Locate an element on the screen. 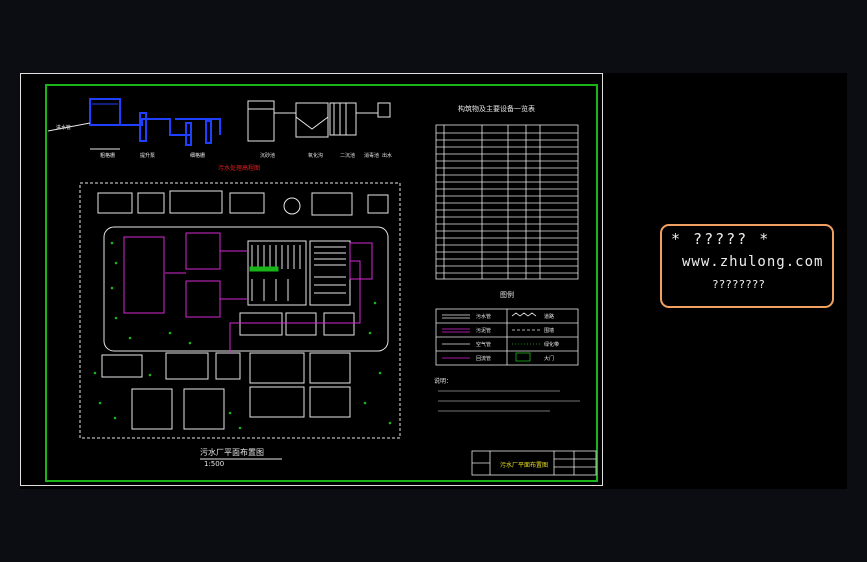  process-labels: 进水管粗格栅 提升泵 细格栅 沉砂池 氧化沟 二沉池 消毒池 出水 is located at coordinates (224, 141).